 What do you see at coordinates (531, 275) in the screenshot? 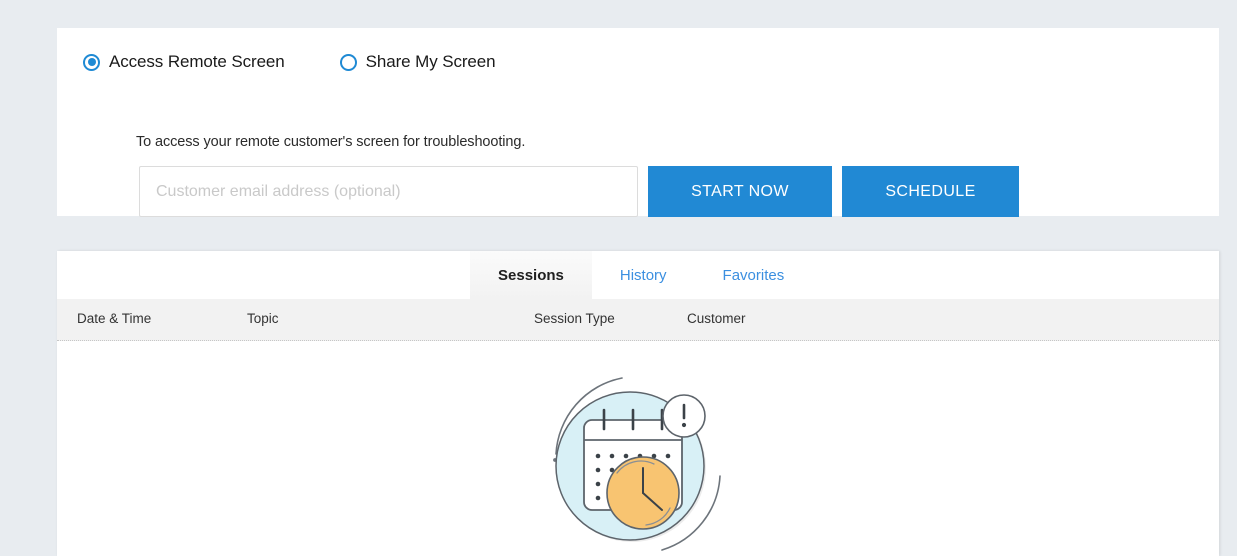
I see `tab-sessions: Sessions` at bounding box center [531, 275].